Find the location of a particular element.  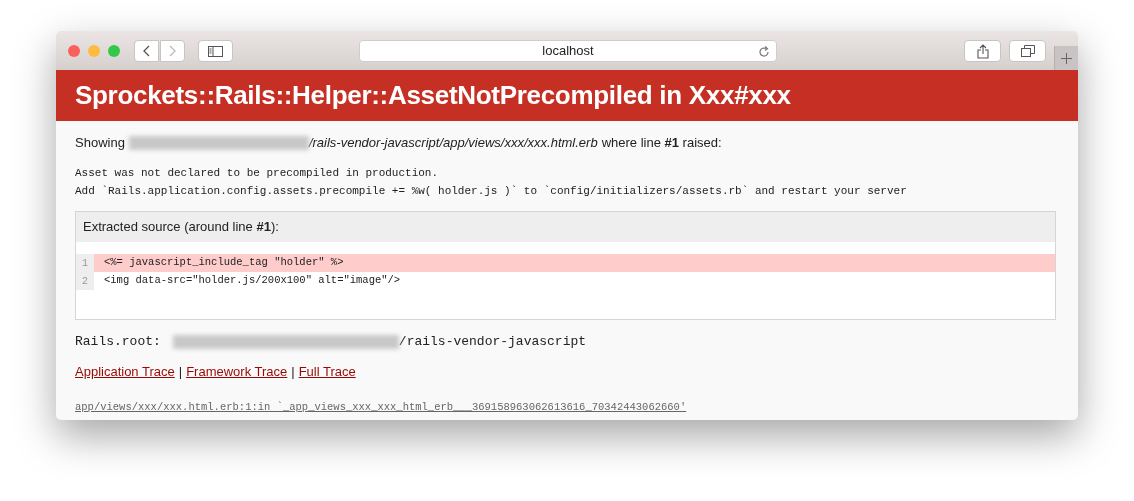

showing-label: Showing is located at coordinates (100, 143).